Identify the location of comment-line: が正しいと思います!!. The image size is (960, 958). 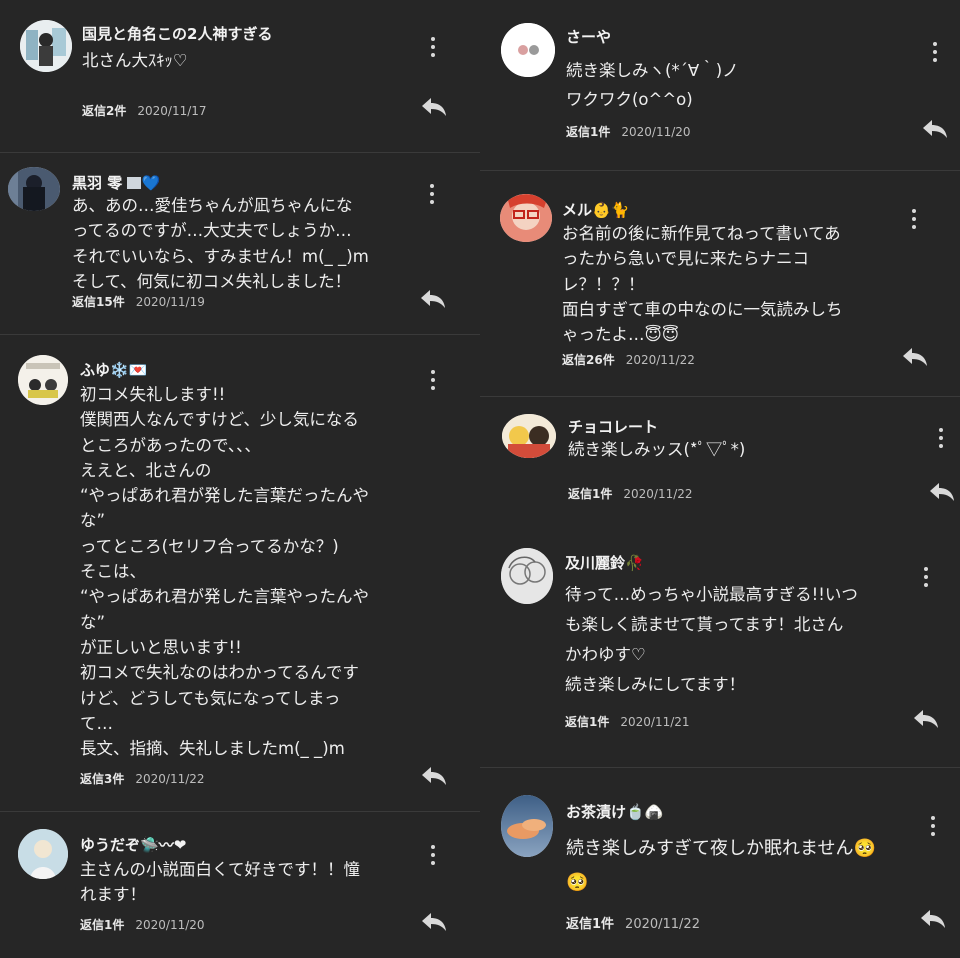
(161, 647).